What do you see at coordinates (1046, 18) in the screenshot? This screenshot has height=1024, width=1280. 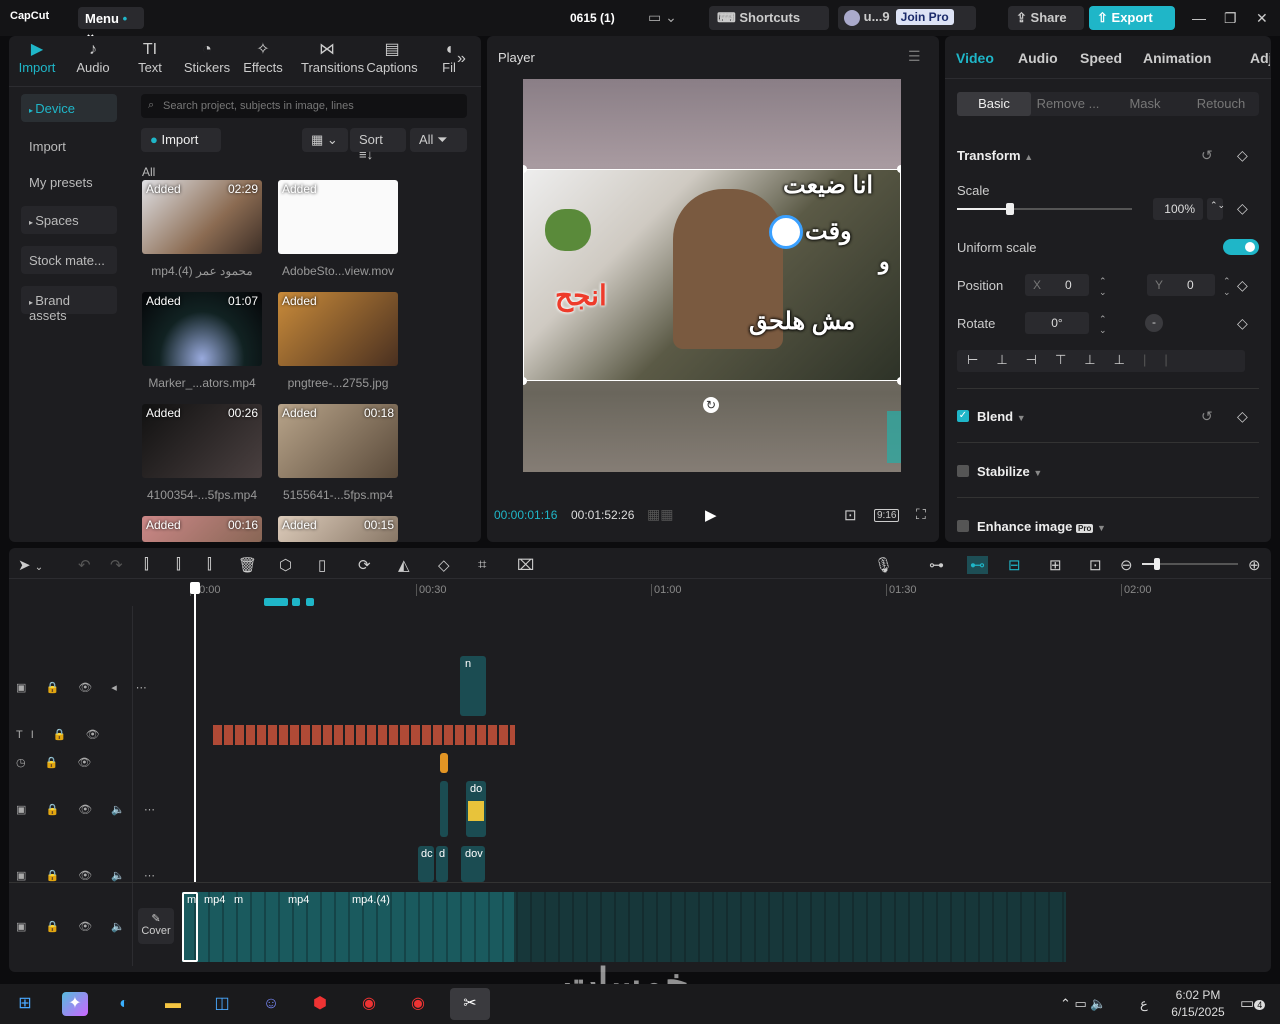 I see `share-button: ⇪ Share` at bounding box center [1046, 18].